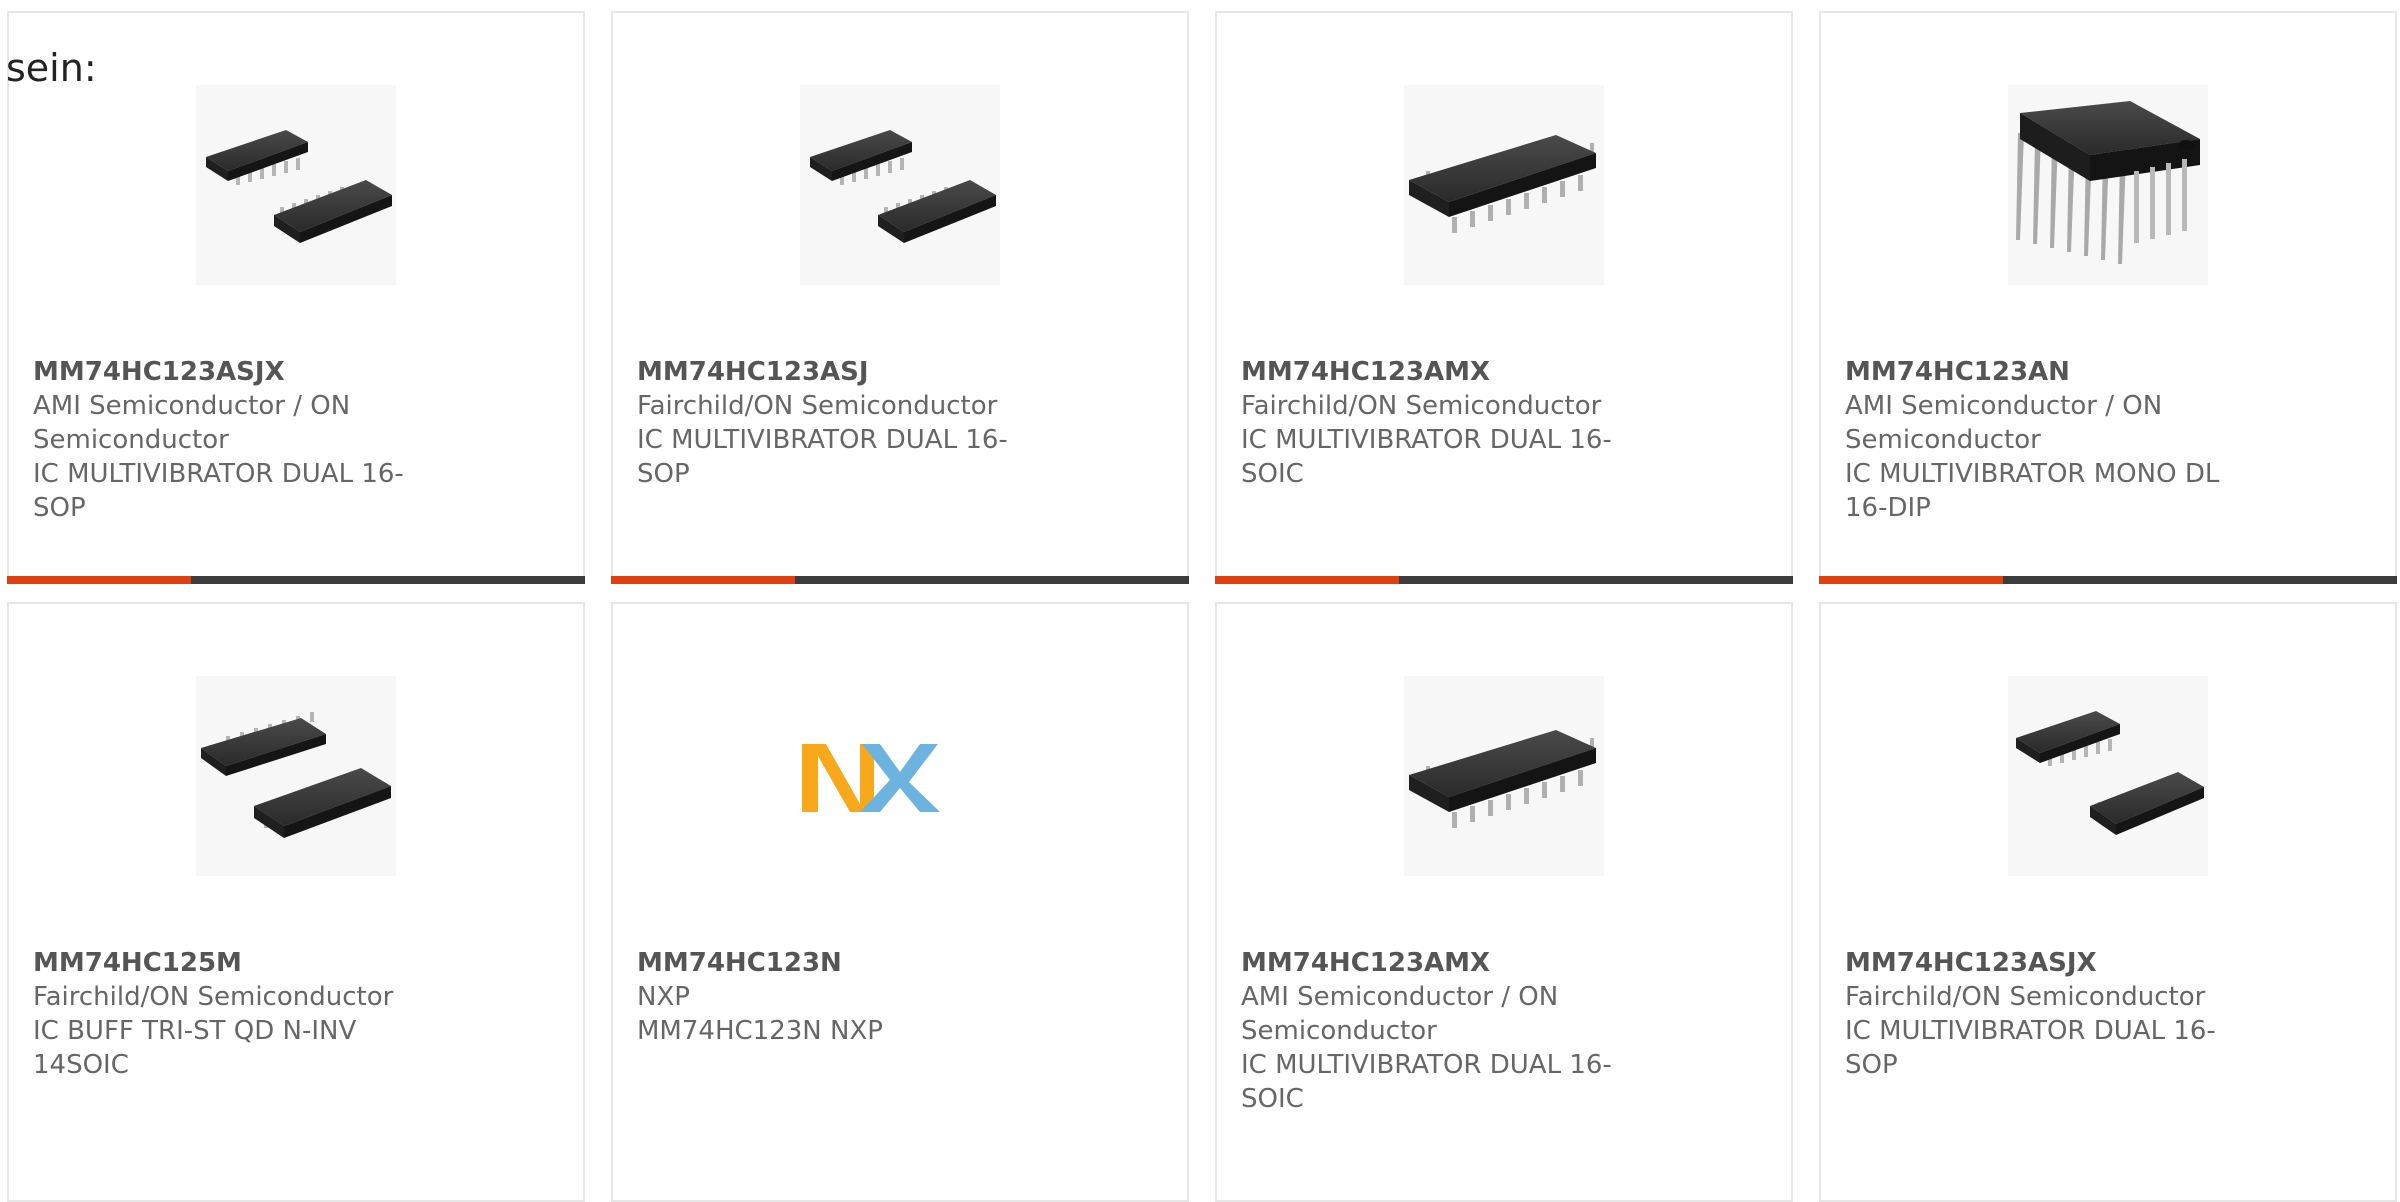 The image size is (2400, 1202). I want to click on dip-chip-icon, so click(2108, 185).